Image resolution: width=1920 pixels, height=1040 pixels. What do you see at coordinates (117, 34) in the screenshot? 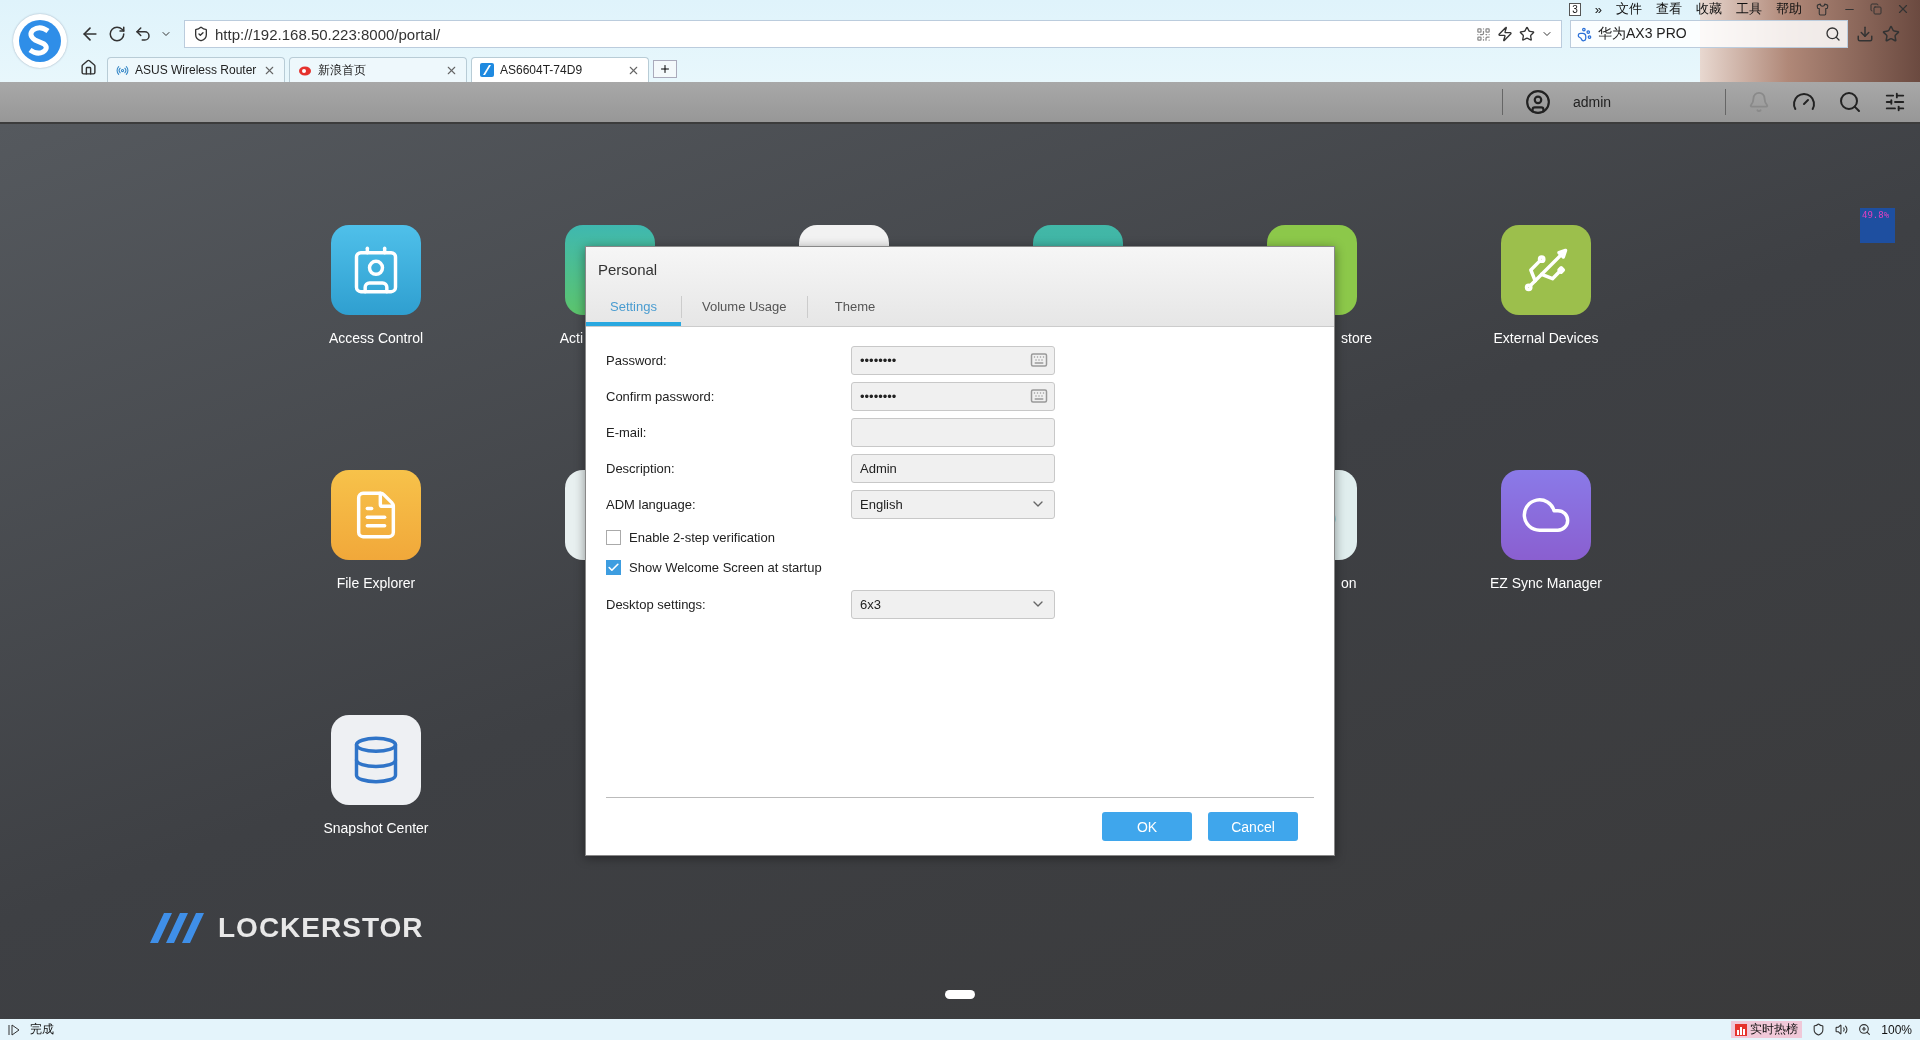
I see `reload-icon` at bounding box center [117, 34].